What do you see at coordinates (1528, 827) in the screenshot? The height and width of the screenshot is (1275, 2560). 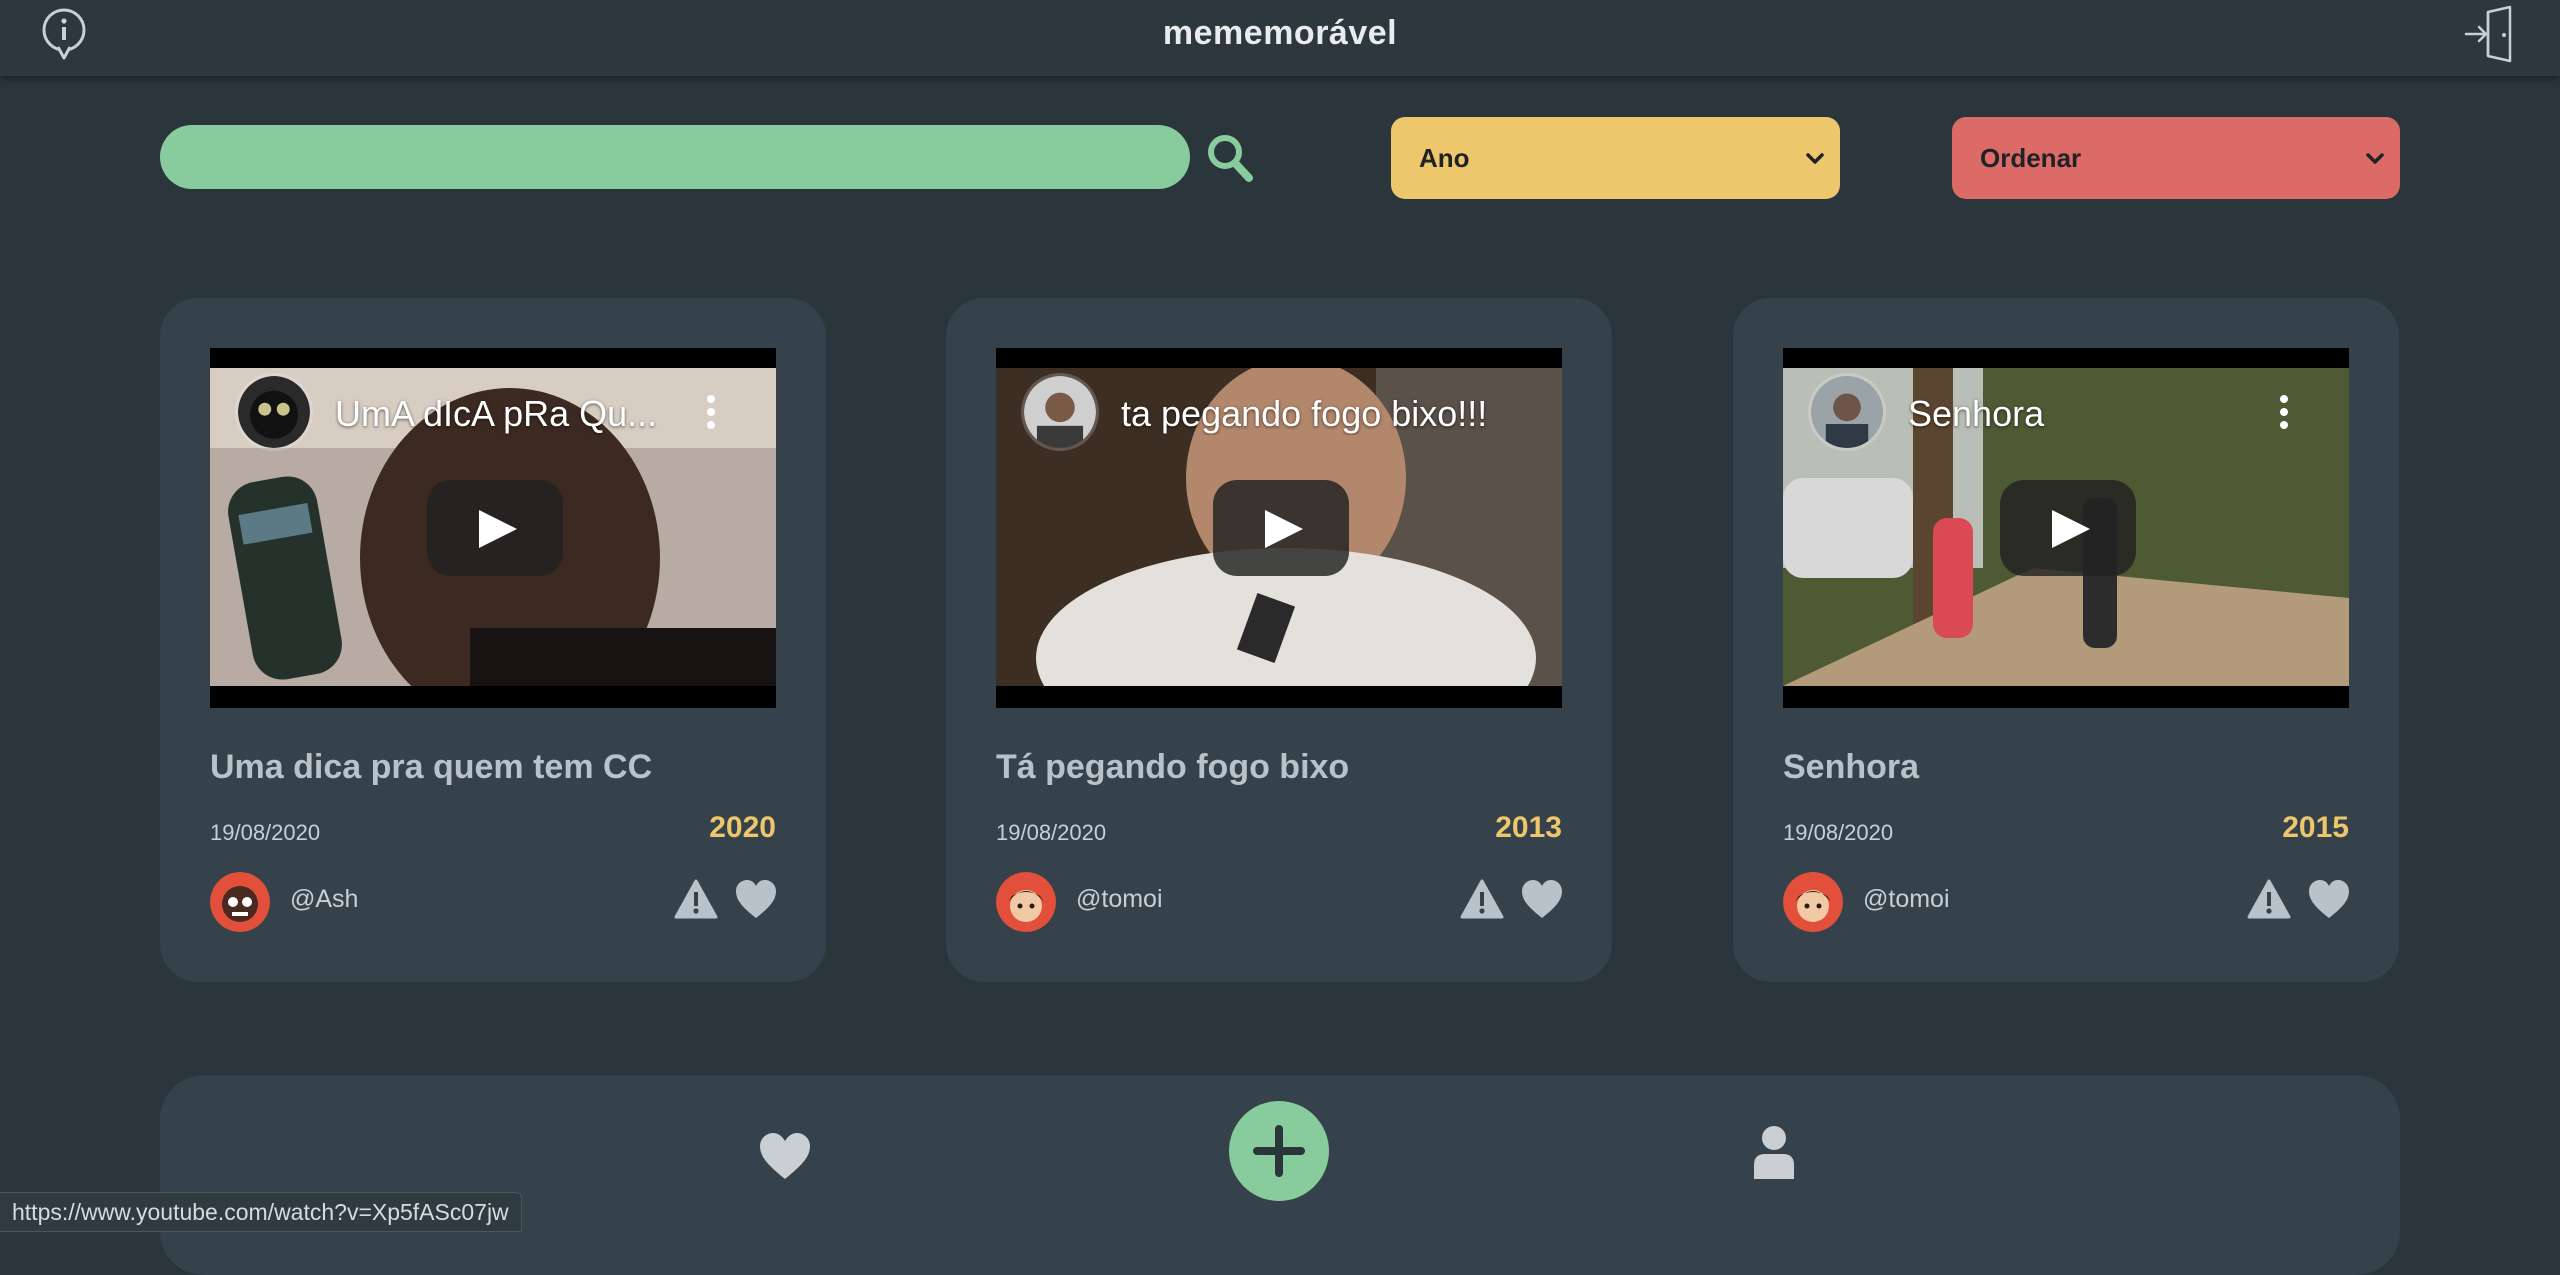 I see `card-year: 2013` at bounding box center [1528, 827].